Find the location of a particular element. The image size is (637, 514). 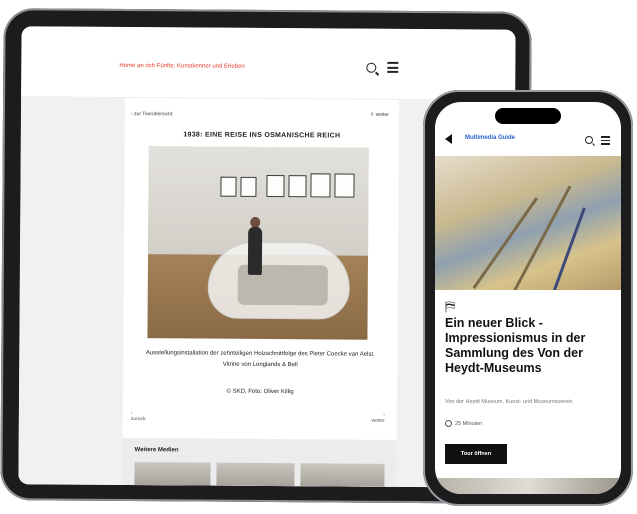

photo-credit: © SKD, Foto: Oliver Killig is located at coordinates (260, 392).